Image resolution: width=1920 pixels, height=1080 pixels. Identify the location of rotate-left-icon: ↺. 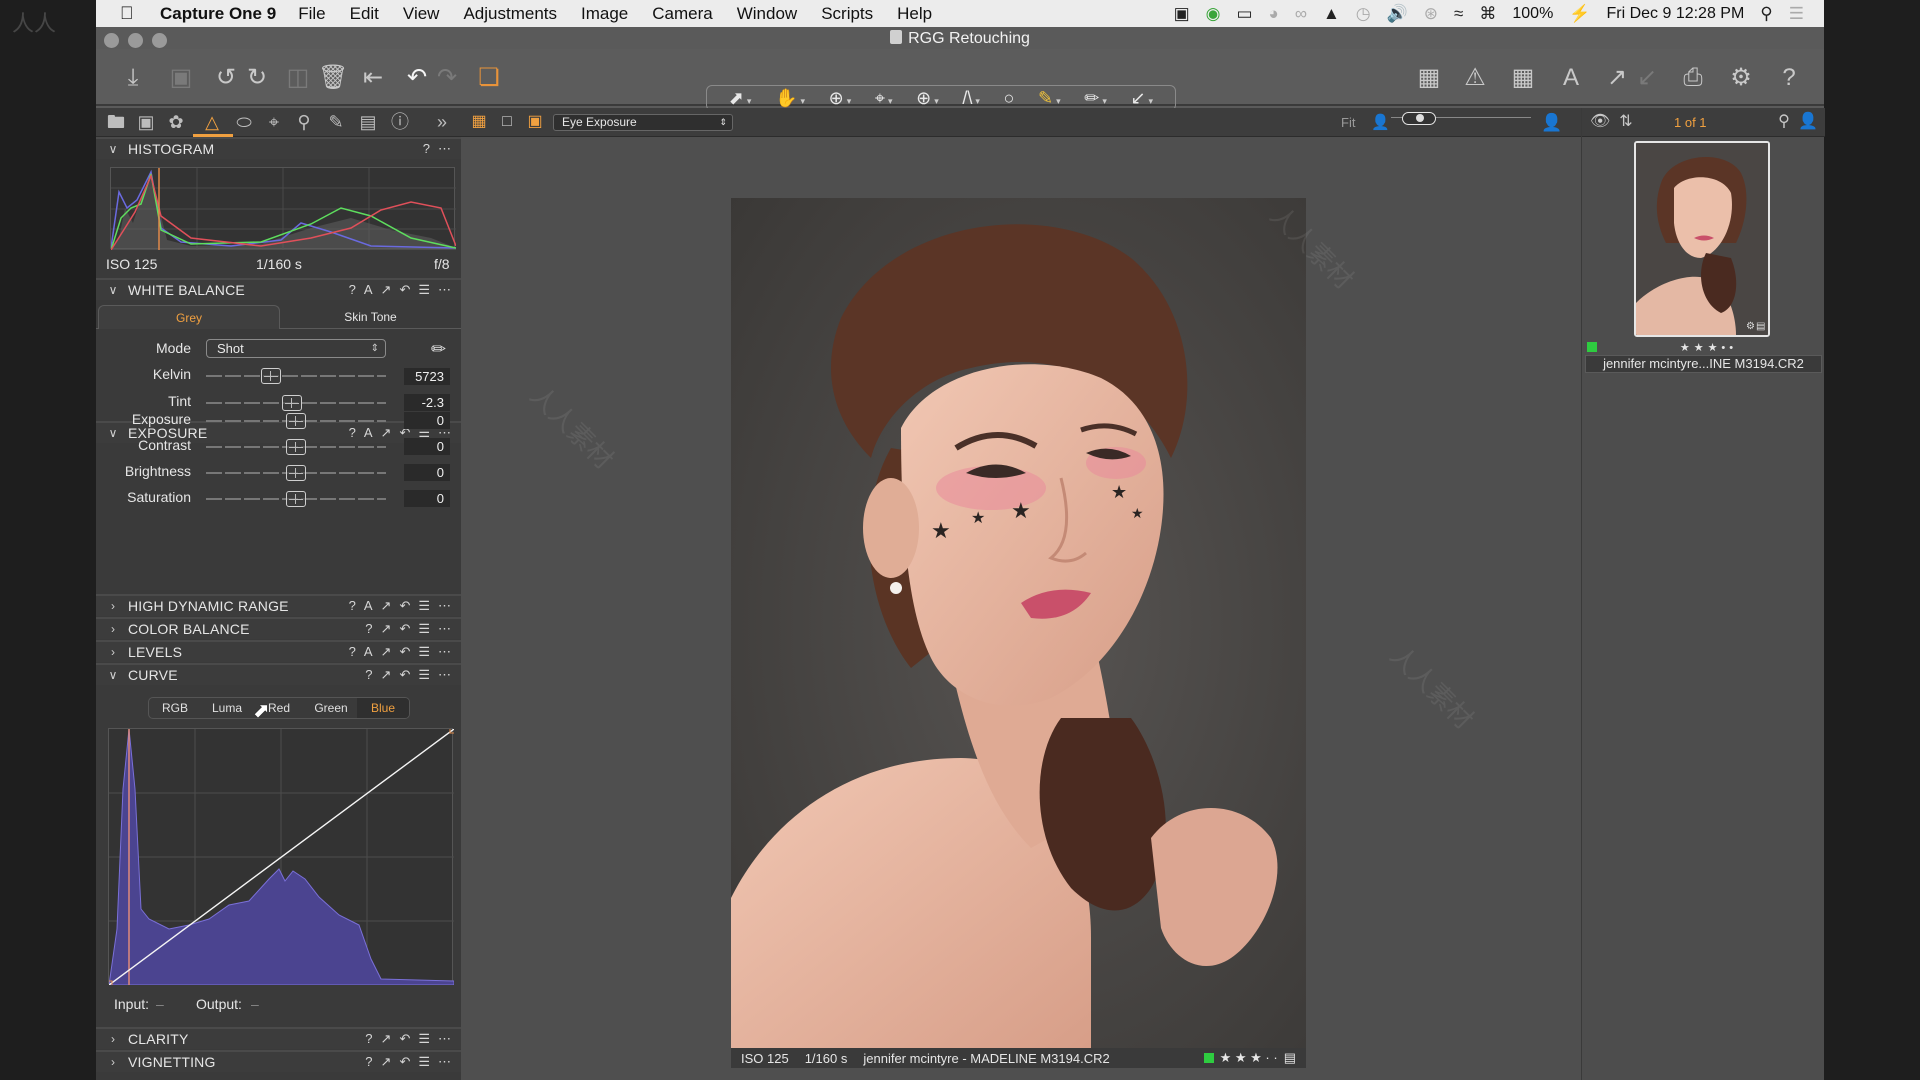
(226, 78).